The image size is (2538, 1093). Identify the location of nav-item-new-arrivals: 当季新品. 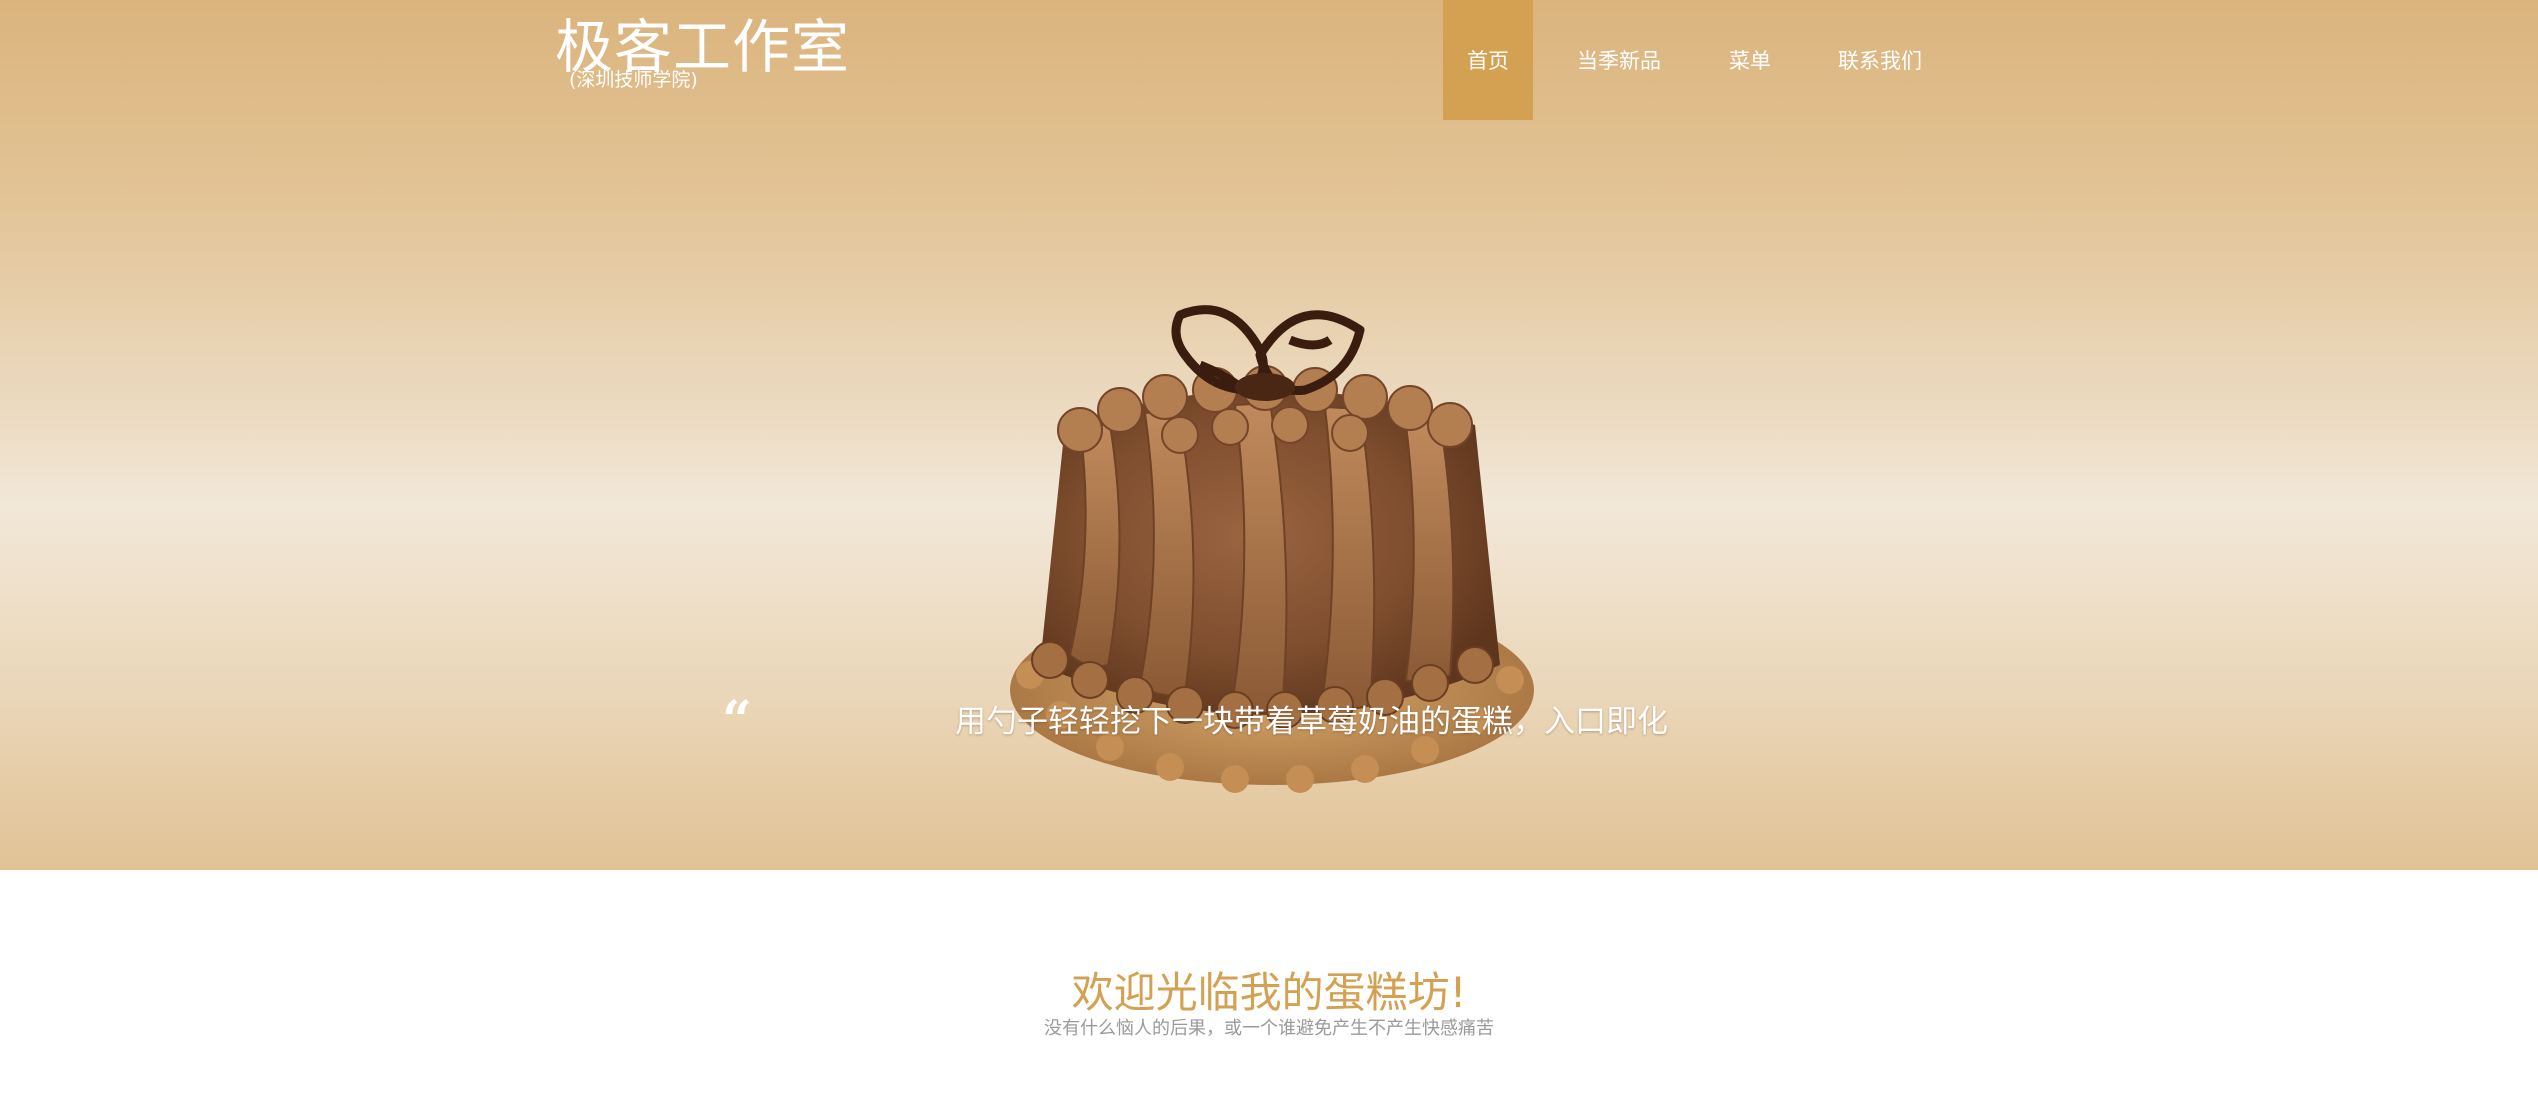
(1619, 60).